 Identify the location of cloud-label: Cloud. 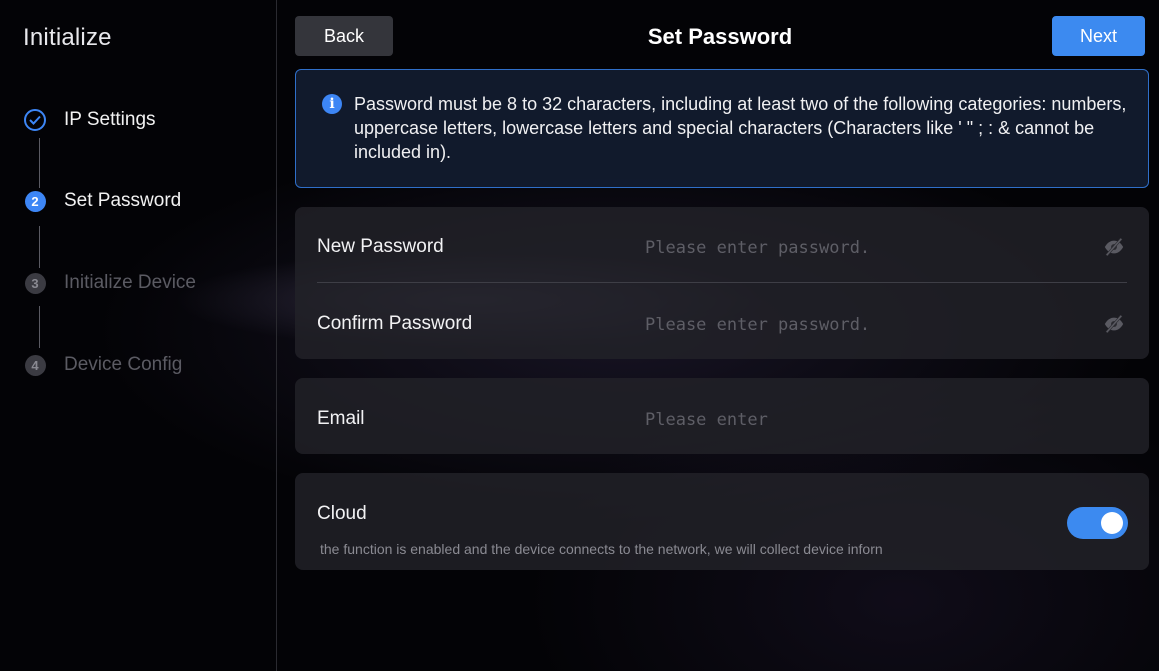
(342, 513).